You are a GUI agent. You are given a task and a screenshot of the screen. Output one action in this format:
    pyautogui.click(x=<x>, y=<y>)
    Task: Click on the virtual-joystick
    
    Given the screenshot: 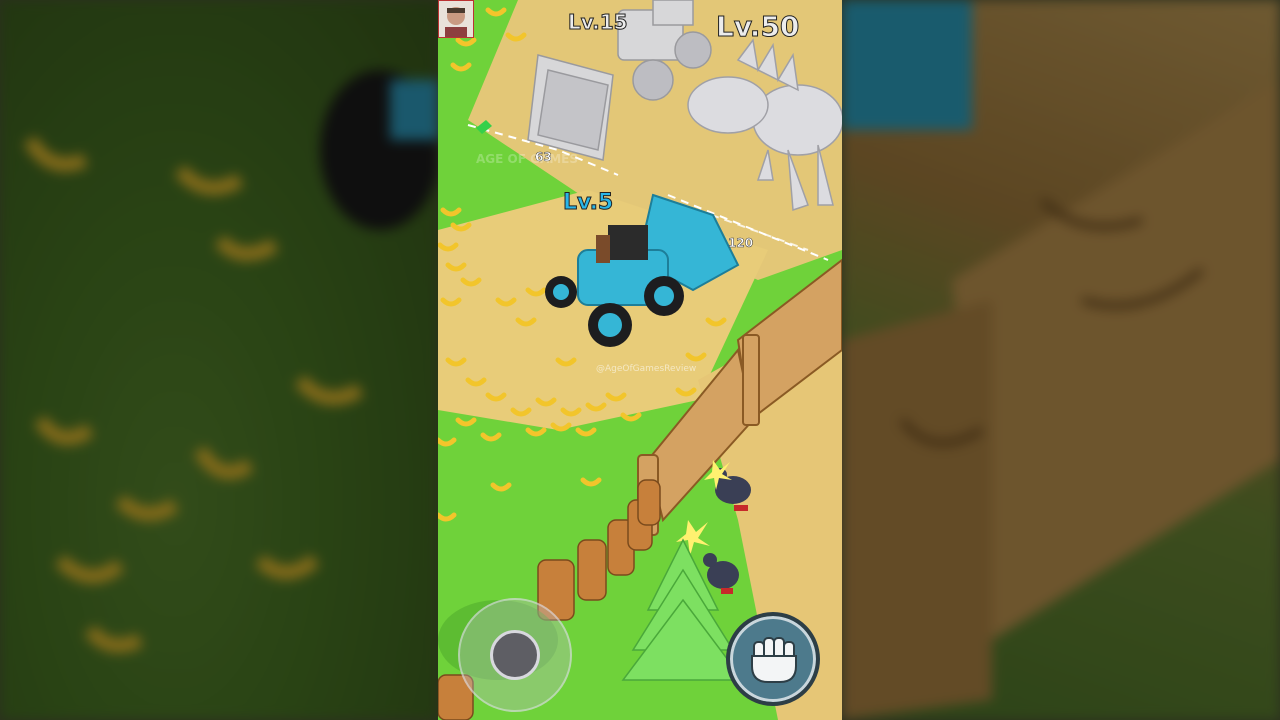 What is the action you would take?
    pyautogui.click(x=515, y=655)
    